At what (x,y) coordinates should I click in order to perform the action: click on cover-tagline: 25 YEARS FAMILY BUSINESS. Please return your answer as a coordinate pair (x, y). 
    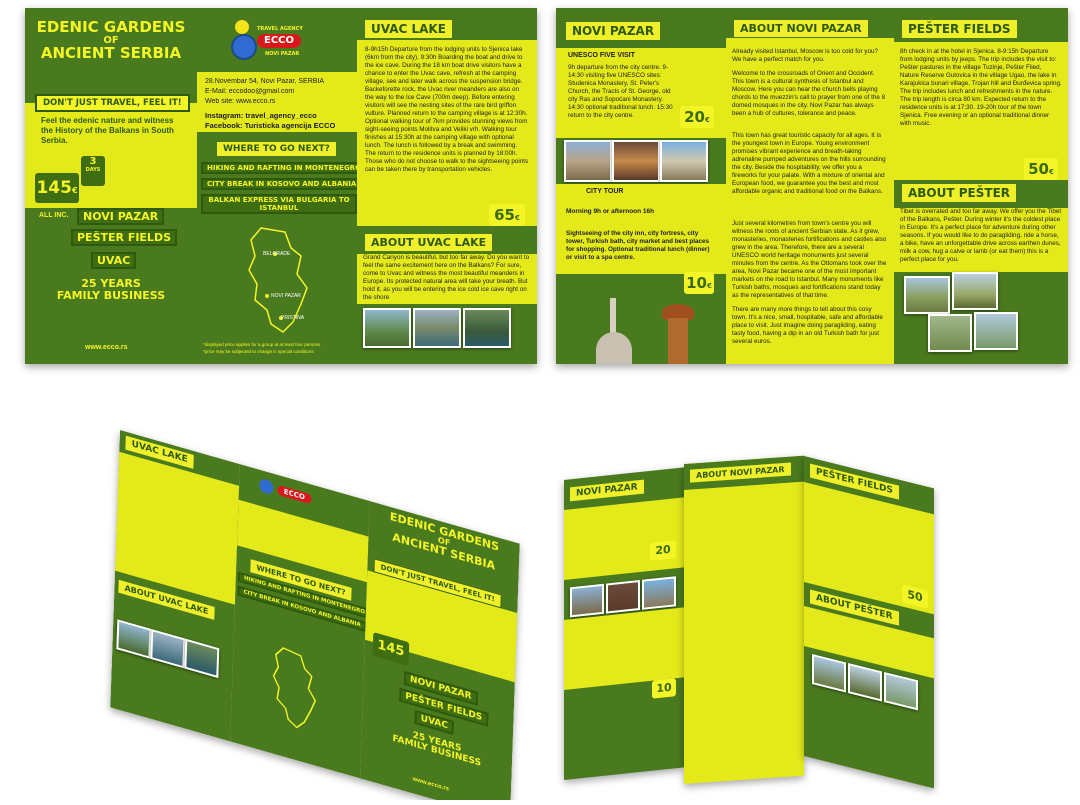
    Looking at the image, I should click on (111, 289).